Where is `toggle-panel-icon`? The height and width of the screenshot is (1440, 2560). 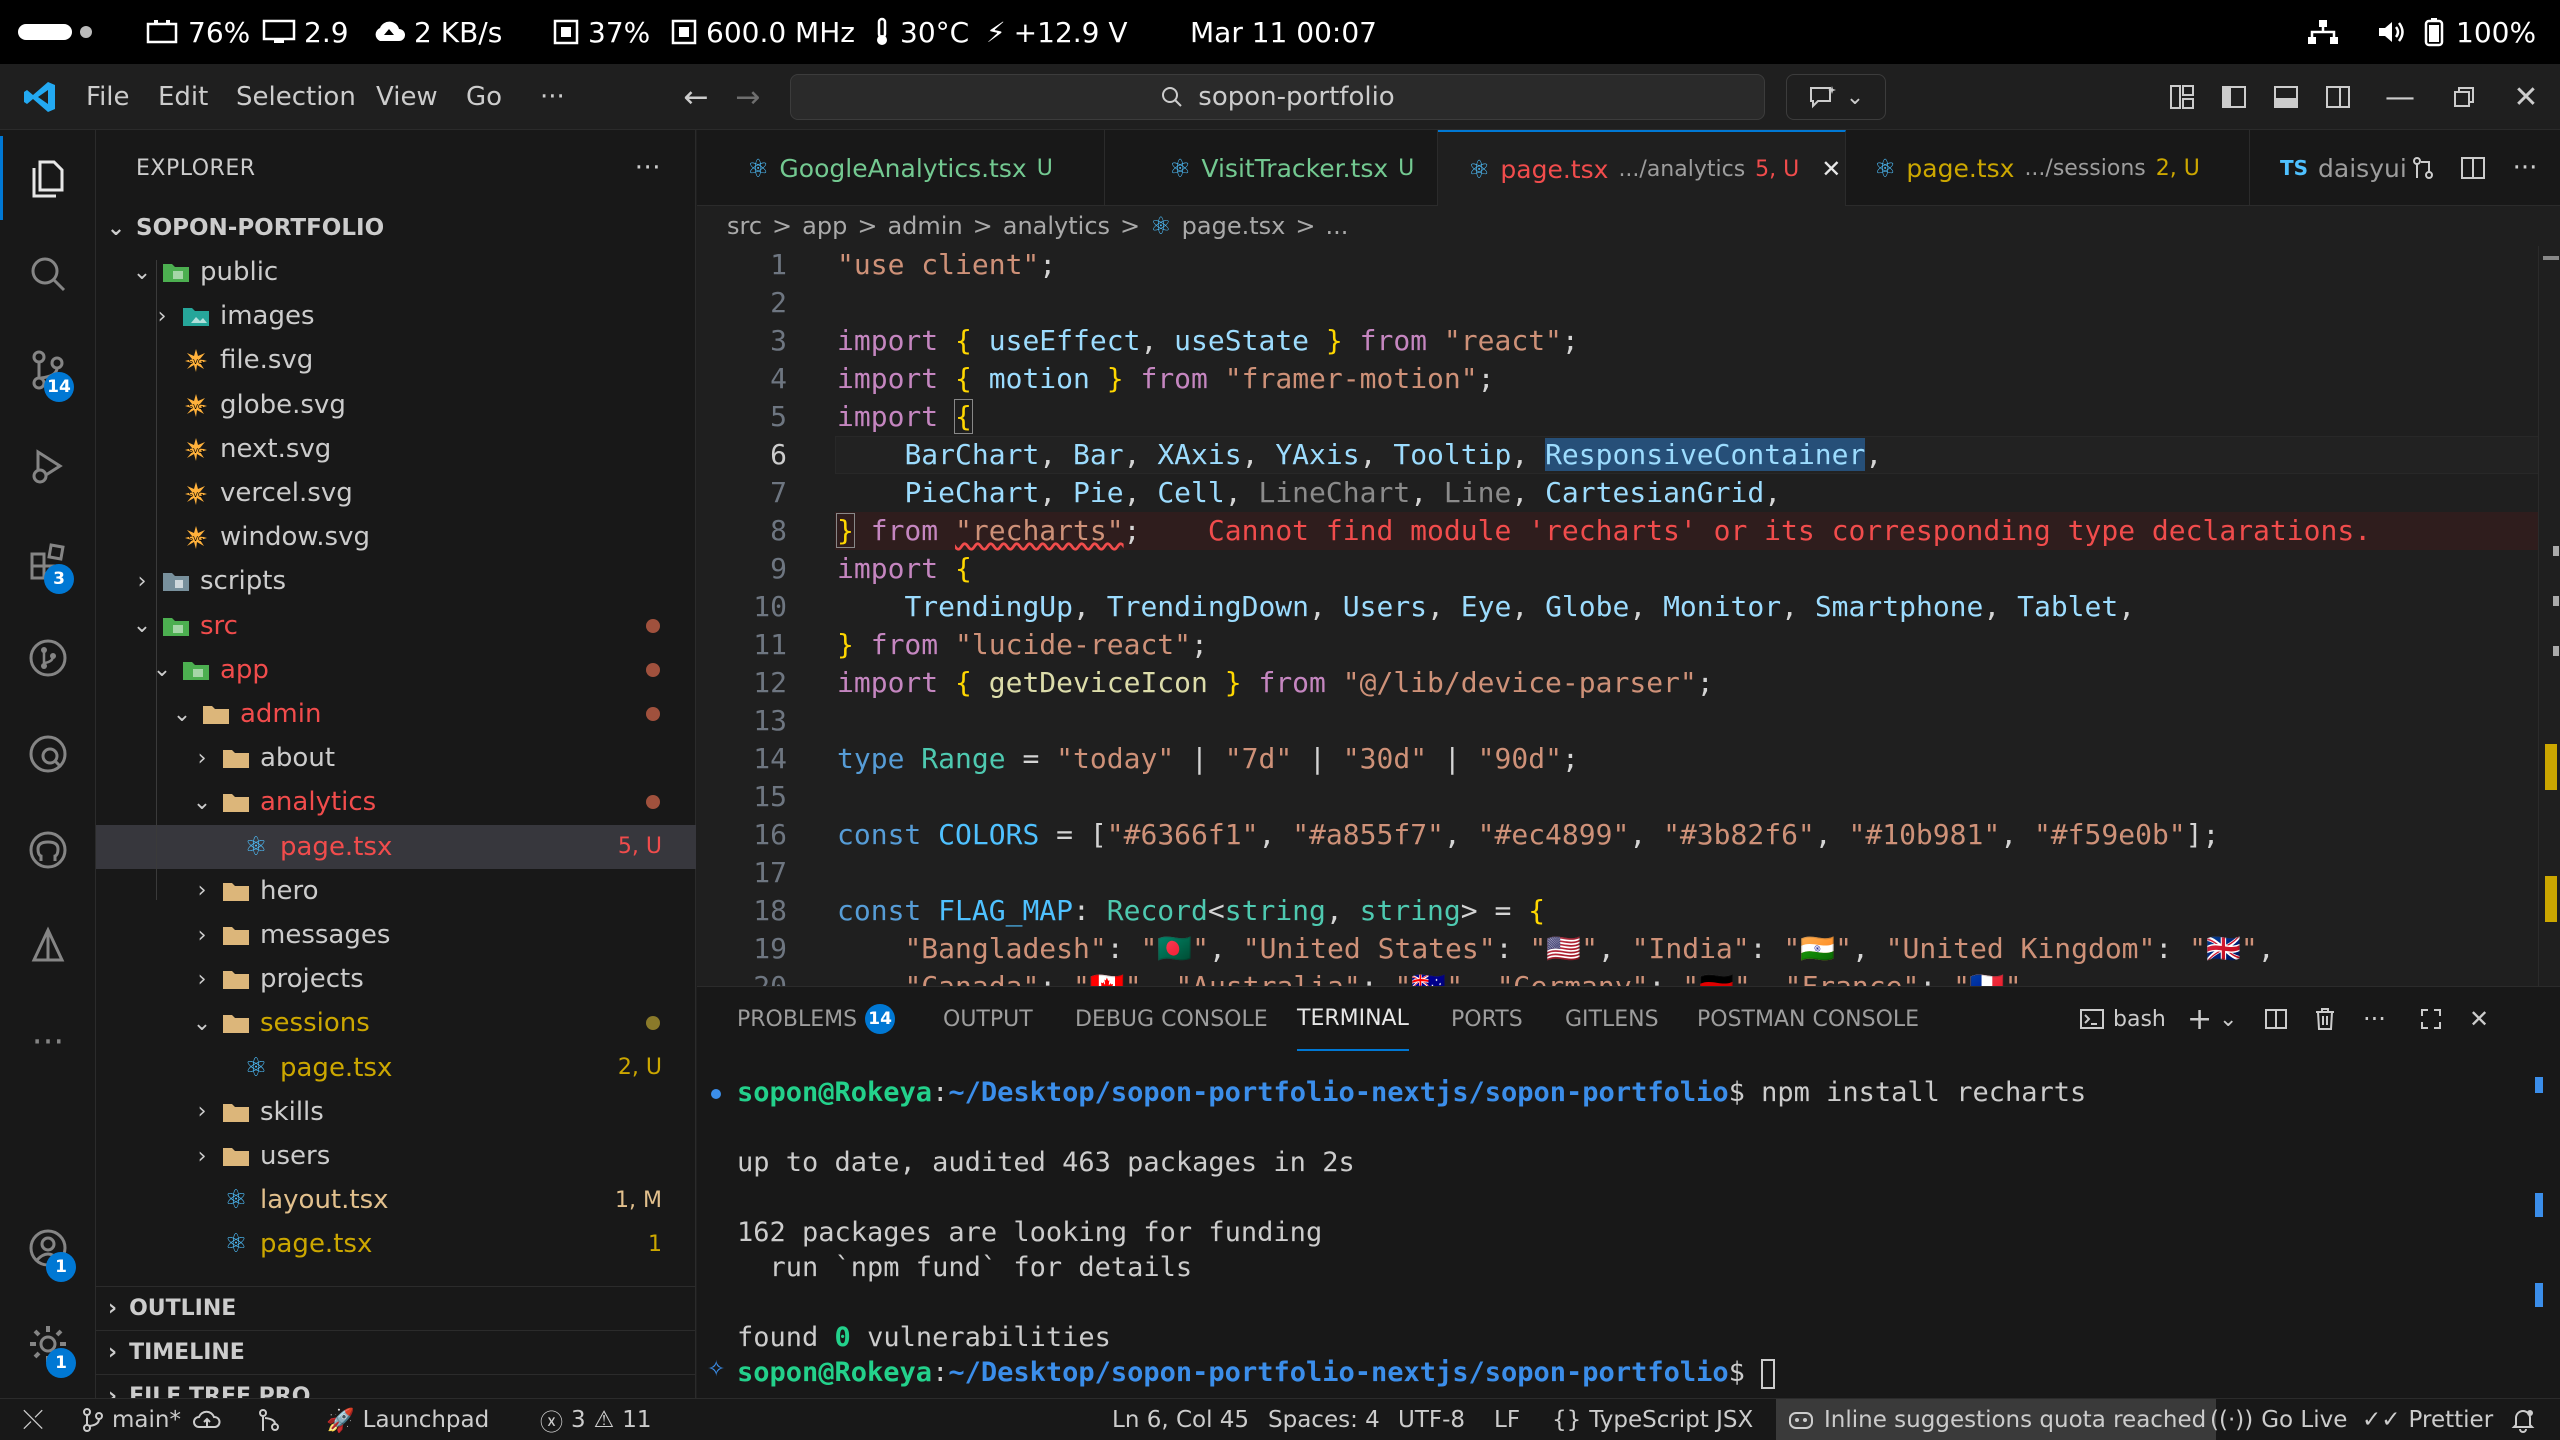 toggle-panel-icon is located at coordinates (2286, 97).